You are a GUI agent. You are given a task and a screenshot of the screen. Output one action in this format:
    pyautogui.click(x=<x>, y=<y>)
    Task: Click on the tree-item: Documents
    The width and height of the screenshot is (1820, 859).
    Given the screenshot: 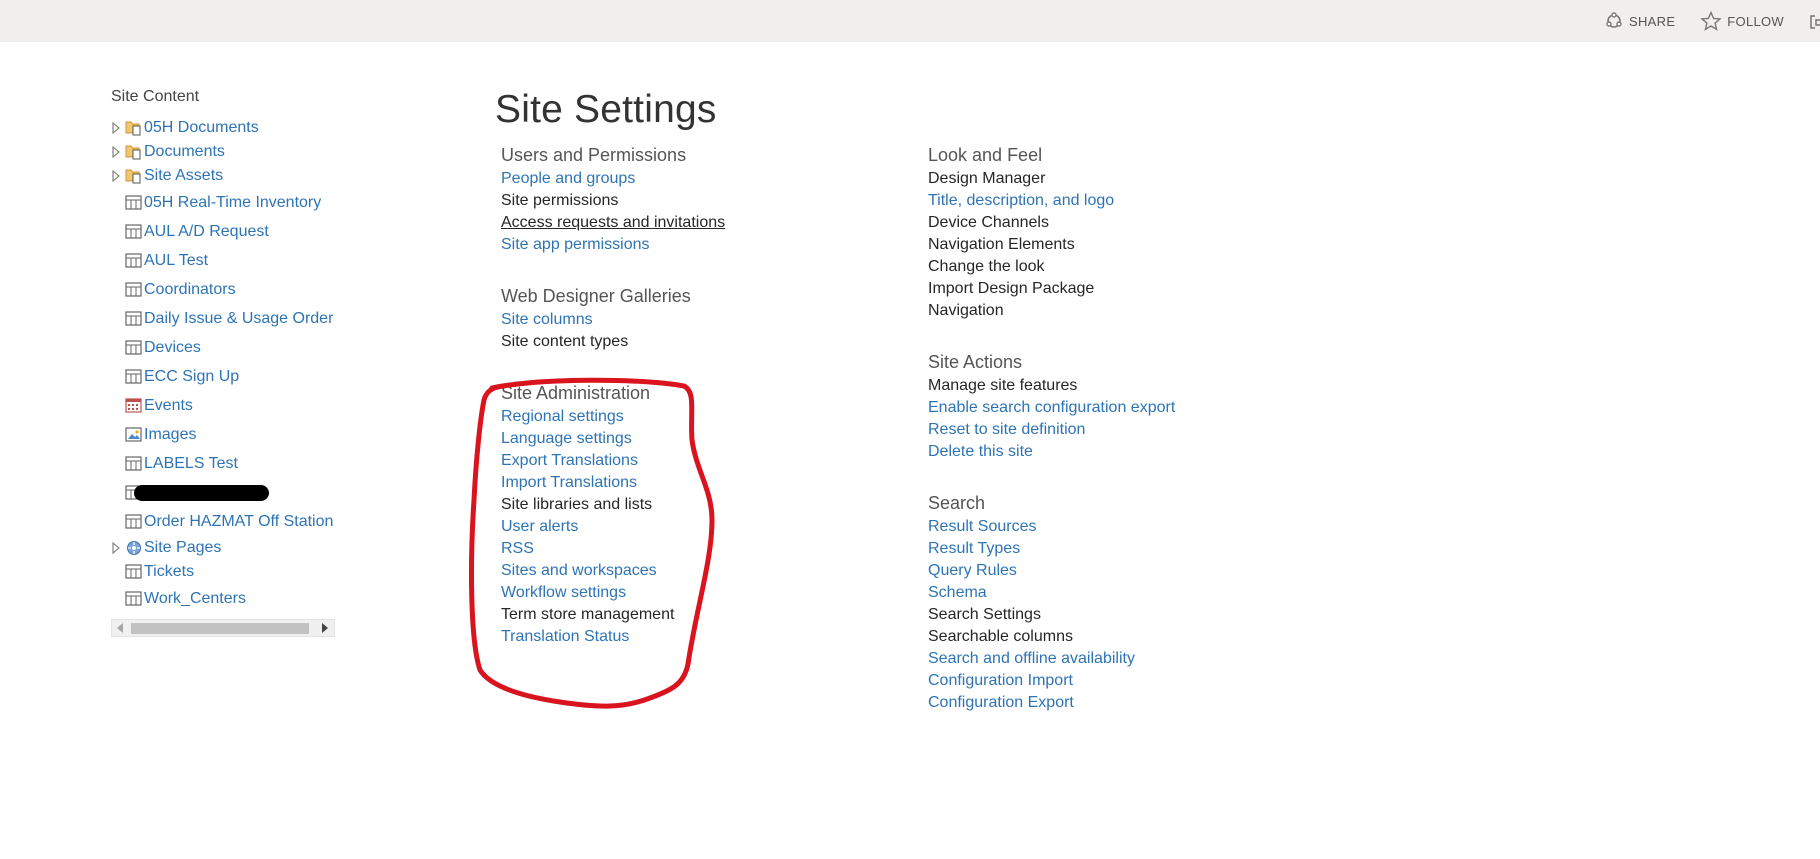 What is the action you would take?
    pyautogui.click(x=223, y=152)
    